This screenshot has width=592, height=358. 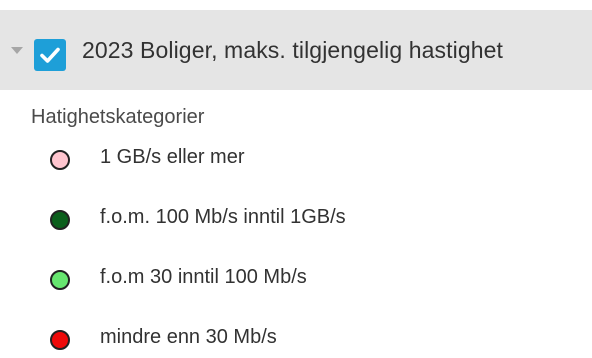 I want to click on layer-visibility-checkbox, so click(x=50, y=55).